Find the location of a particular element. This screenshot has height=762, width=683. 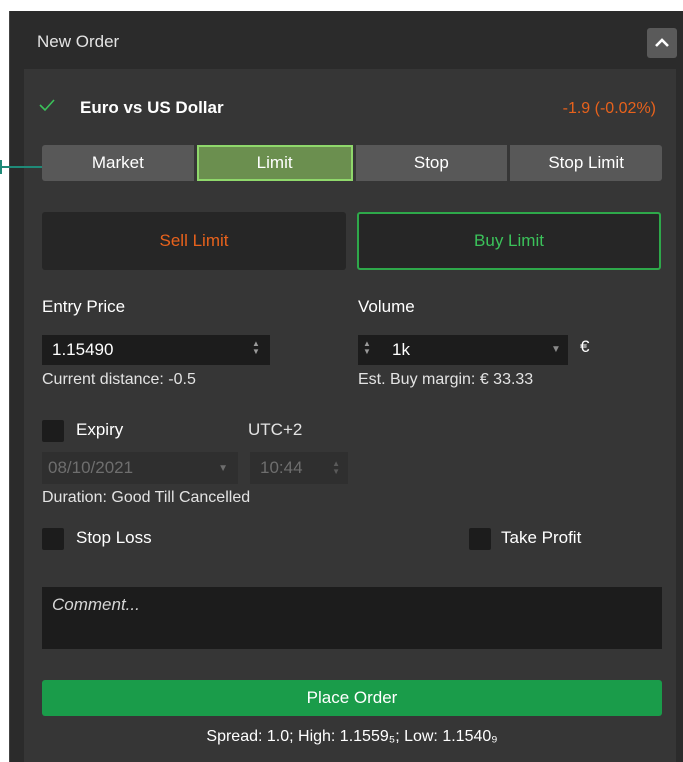

take-profit-checkbox is located at coordinates (480, 539).